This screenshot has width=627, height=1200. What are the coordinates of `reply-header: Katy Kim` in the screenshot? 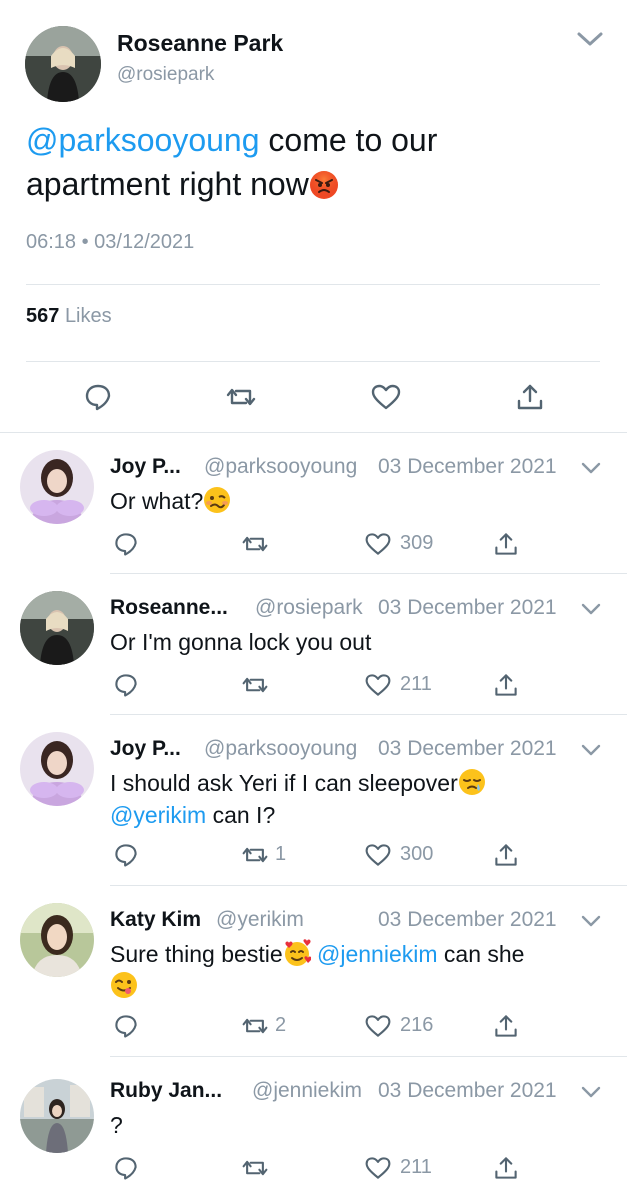 It's located at (155, 920).